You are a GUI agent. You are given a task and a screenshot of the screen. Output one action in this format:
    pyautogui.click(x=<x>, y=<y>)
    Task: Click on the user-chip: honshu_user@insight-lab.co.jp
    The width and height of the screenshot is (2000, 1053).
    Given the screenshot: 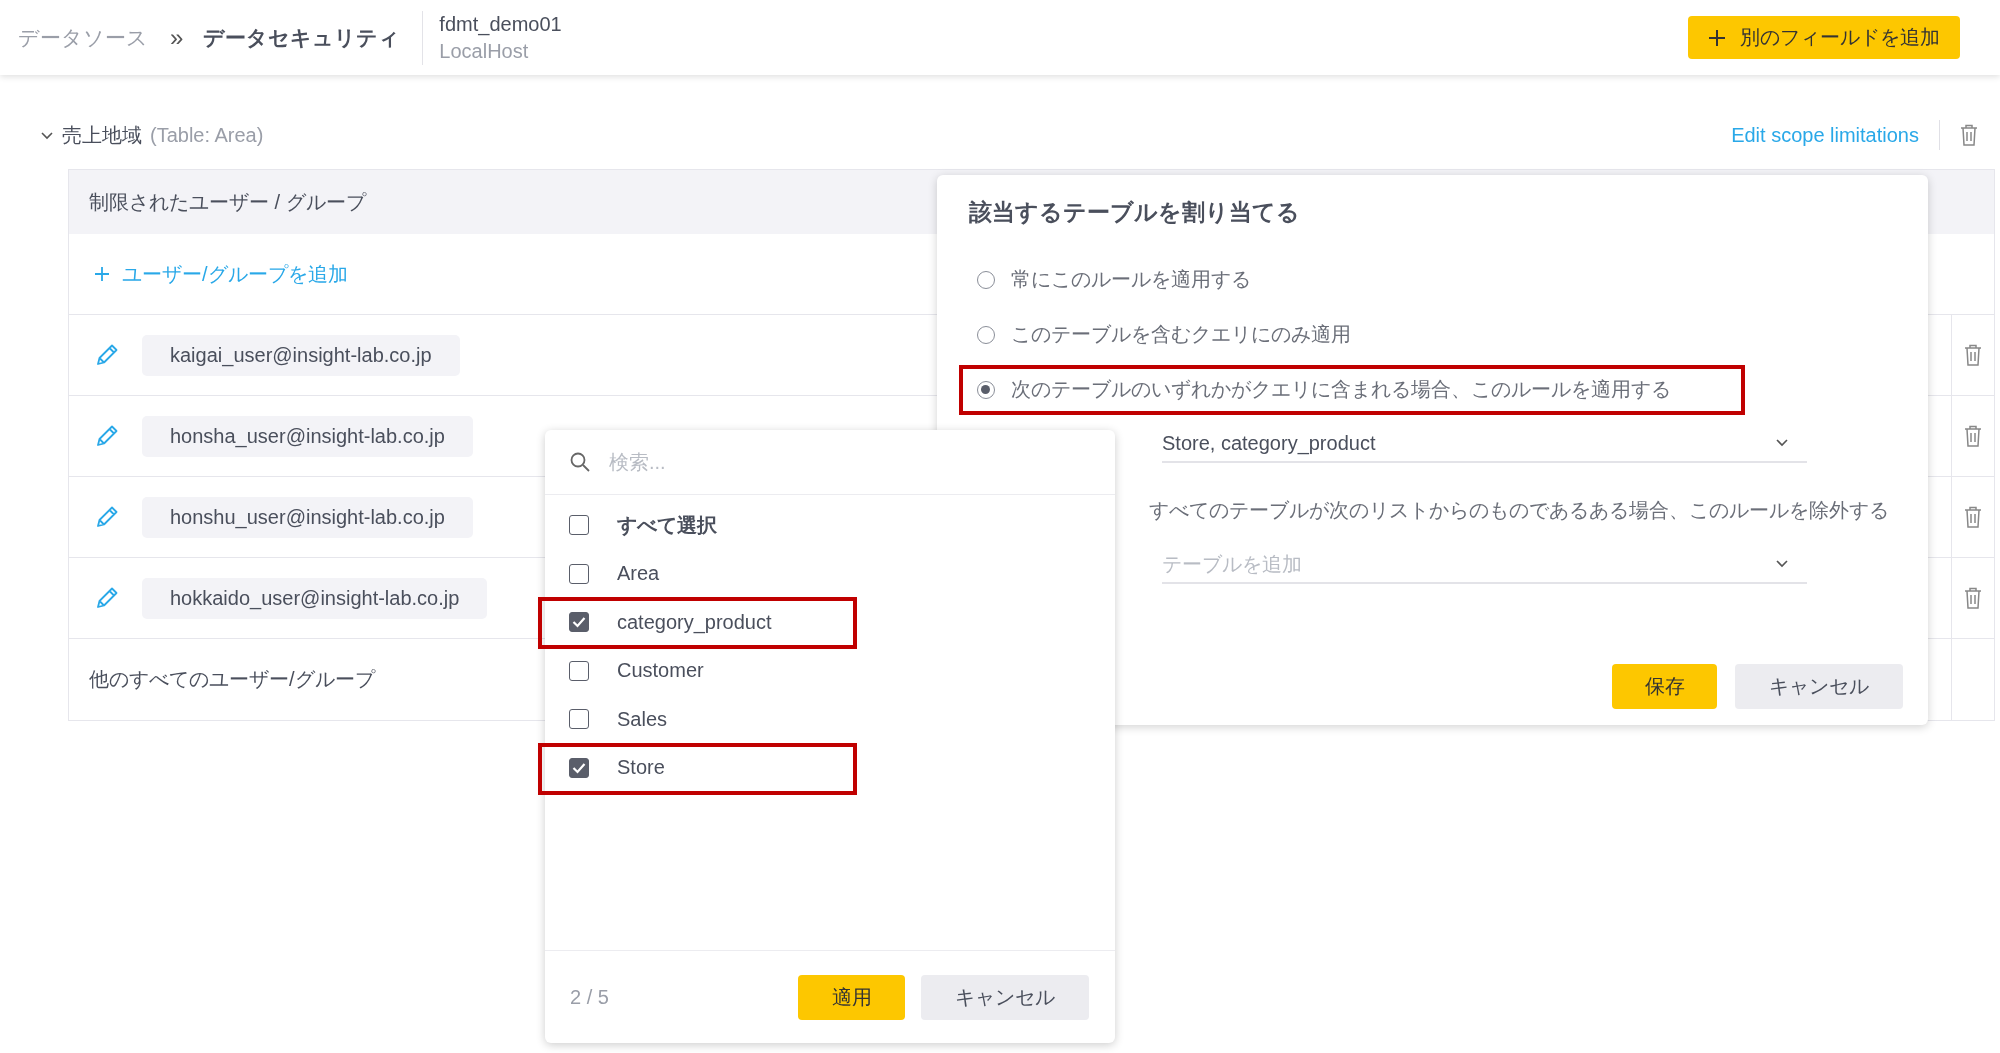 What is the action you would take?
    pyautogui.click(x=307, y=517)
    